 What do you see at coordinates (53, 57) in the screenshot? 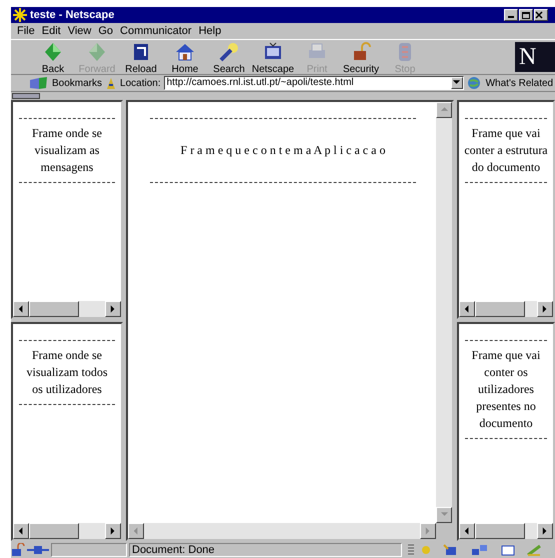
I see `toolbar-button: Back` at bounding box center [53, 57].